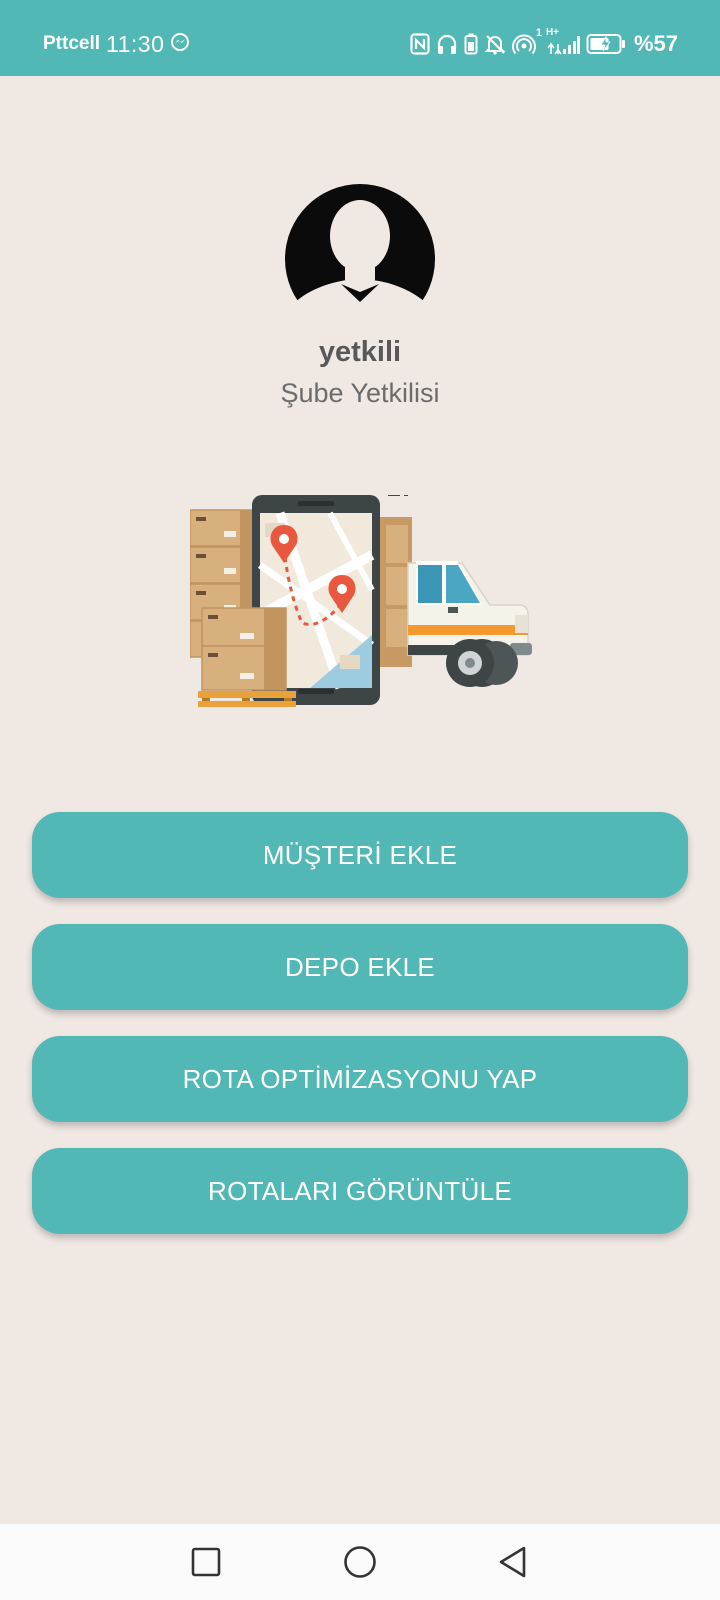 Image resolution: width=720 pixels, height=1600 pixels. I want to click on clock: 11:30, so click(135, 43).